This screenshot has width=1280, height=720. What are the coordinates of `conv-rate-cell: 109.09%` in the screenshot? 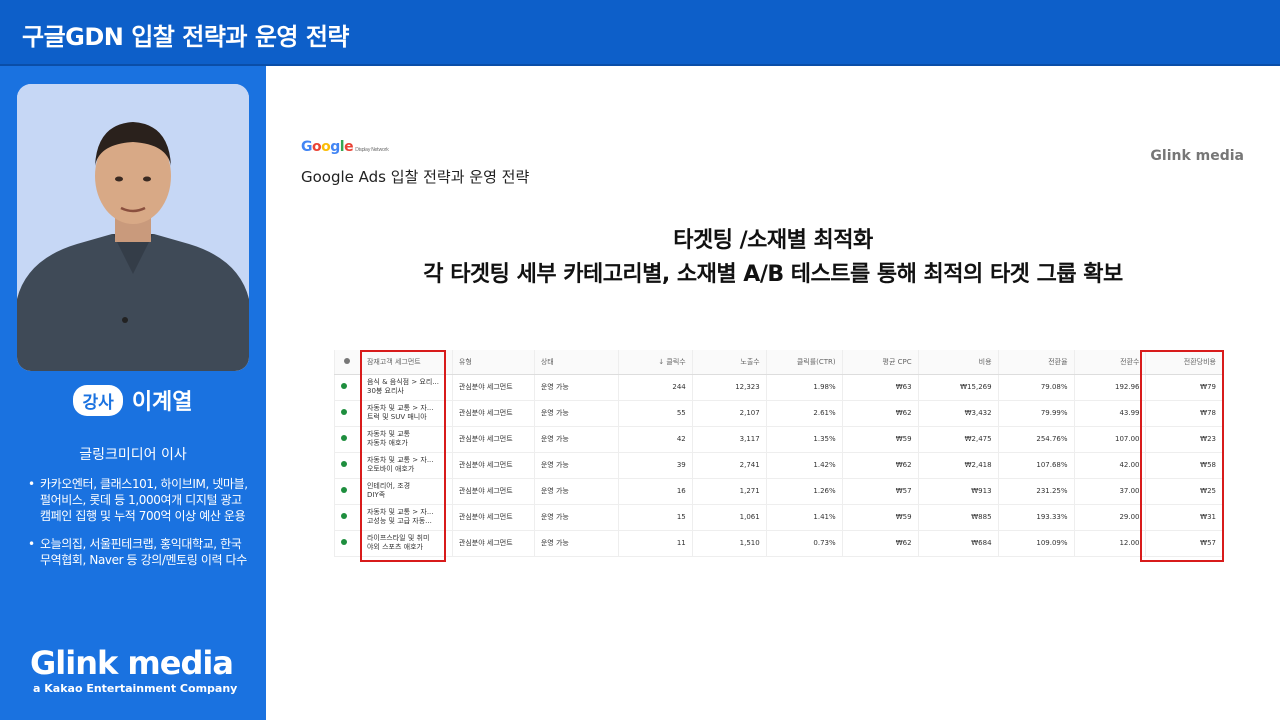 It's located at (1036, 543).